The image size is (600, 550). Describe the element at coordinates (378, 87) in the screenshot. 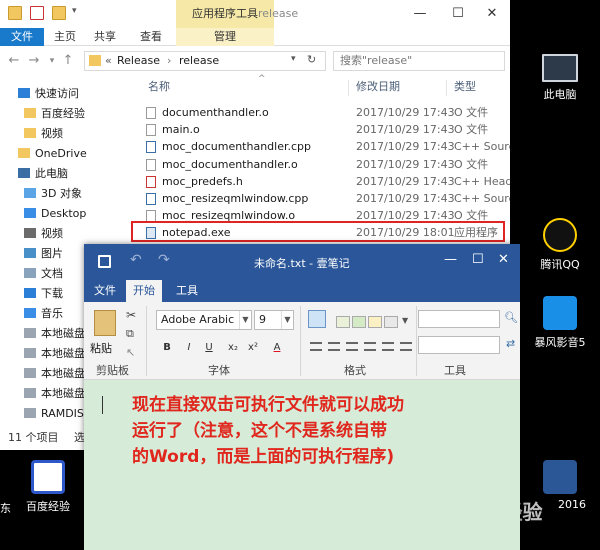

I see `column-header-date: 修改日期` at that location.